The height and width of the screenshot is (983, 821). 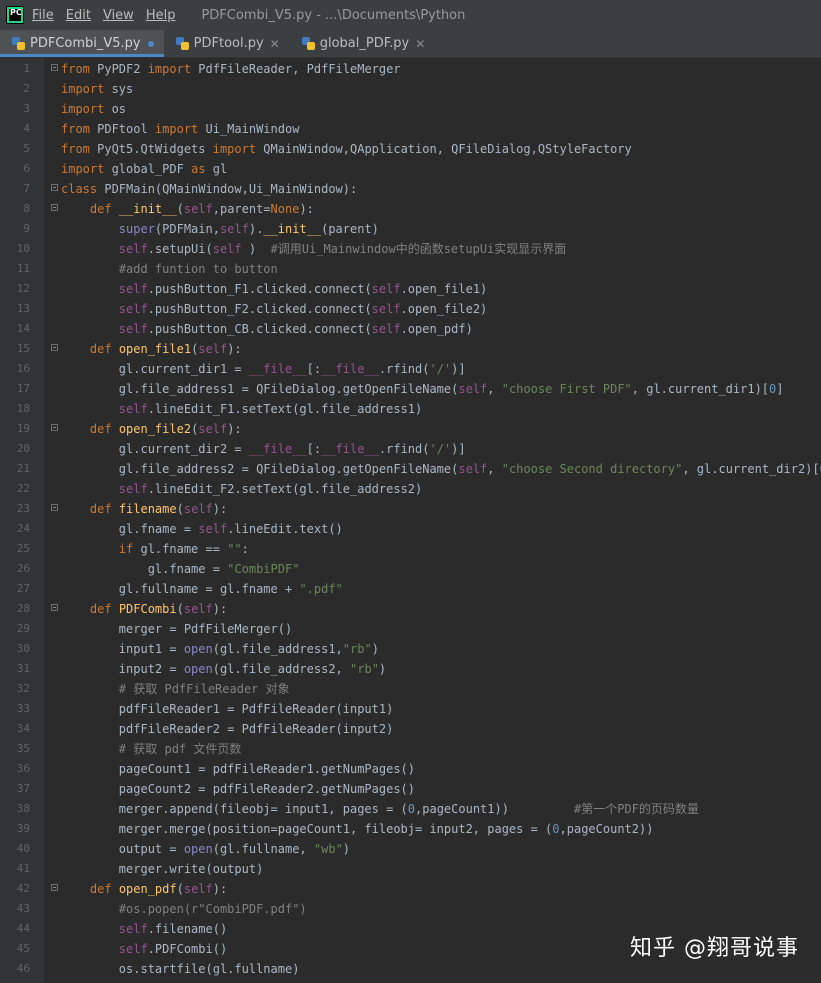 I want to click on code-line: 43 #os.popen(r"CombiPDF.pdf"), so click(x=410, y=909).